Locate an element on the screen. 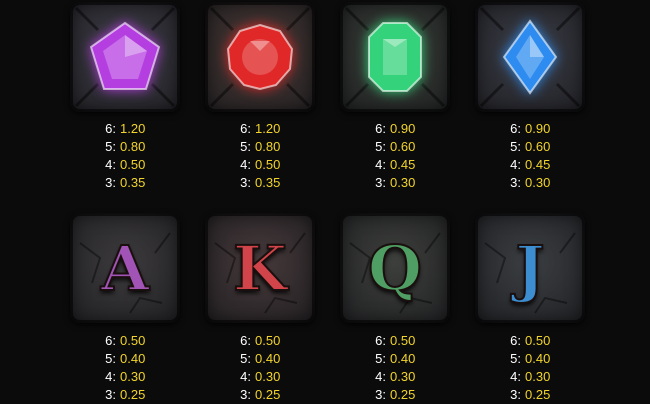 The image size is (650, 404). symbol-red-gem is located at coordinates (260, 57).